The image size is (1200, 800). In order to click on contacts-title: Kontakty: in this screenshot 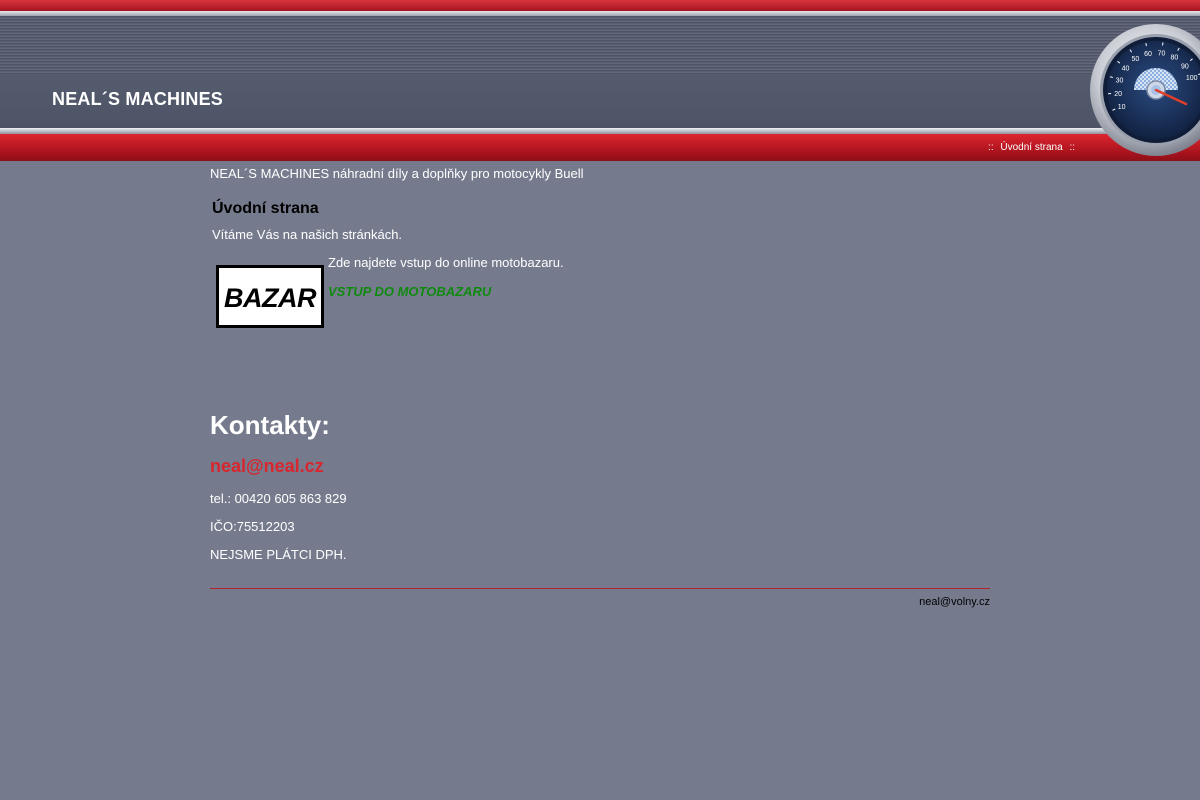, I will do `click(270, 425)`.